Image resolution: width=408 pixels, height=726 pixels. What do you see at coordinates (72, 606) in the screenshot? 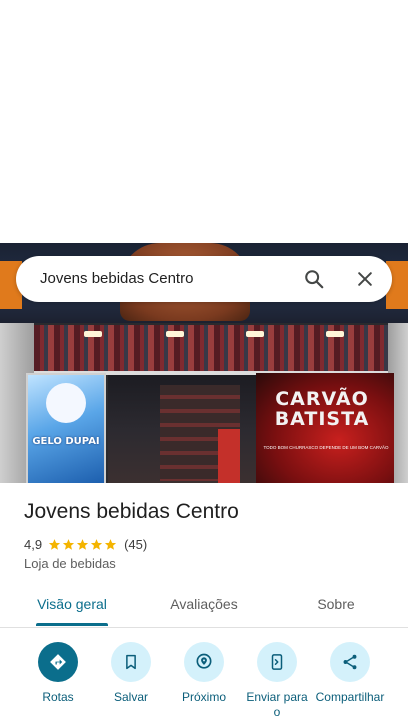
I see `tab-overview: Visão geral` at bounding box center [72, 606].